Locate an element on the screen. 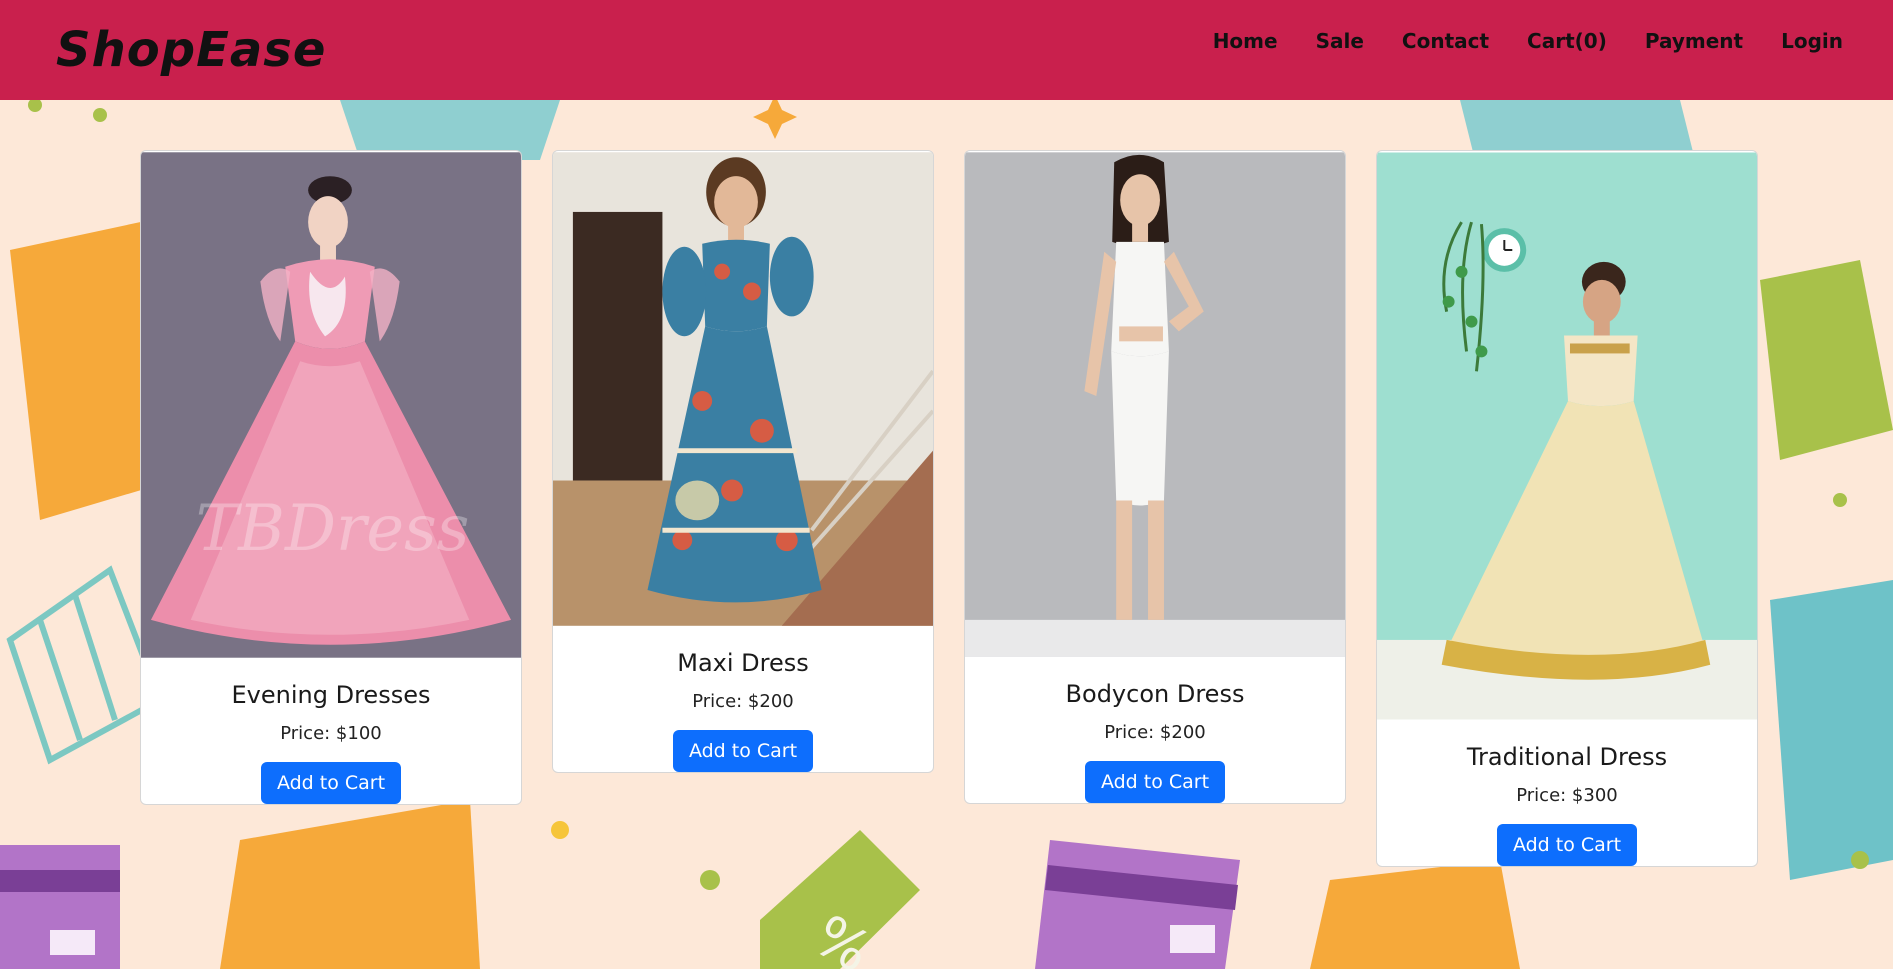 The image size is (1893, 969). shopping-bag-icon is located at coordinates (1826, 570).